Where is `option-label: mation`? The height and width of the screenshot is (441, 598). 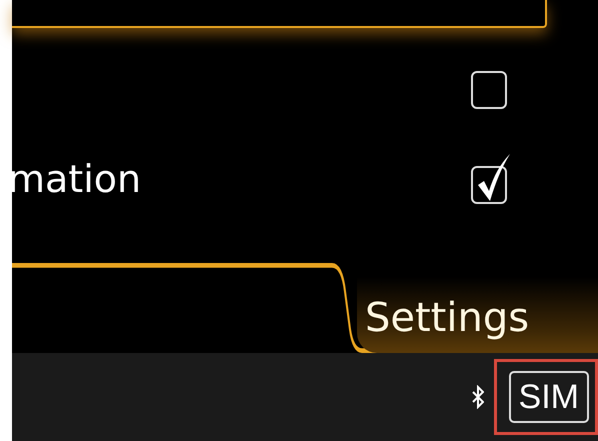
option-label: mation is located at coordinates (75, 178).